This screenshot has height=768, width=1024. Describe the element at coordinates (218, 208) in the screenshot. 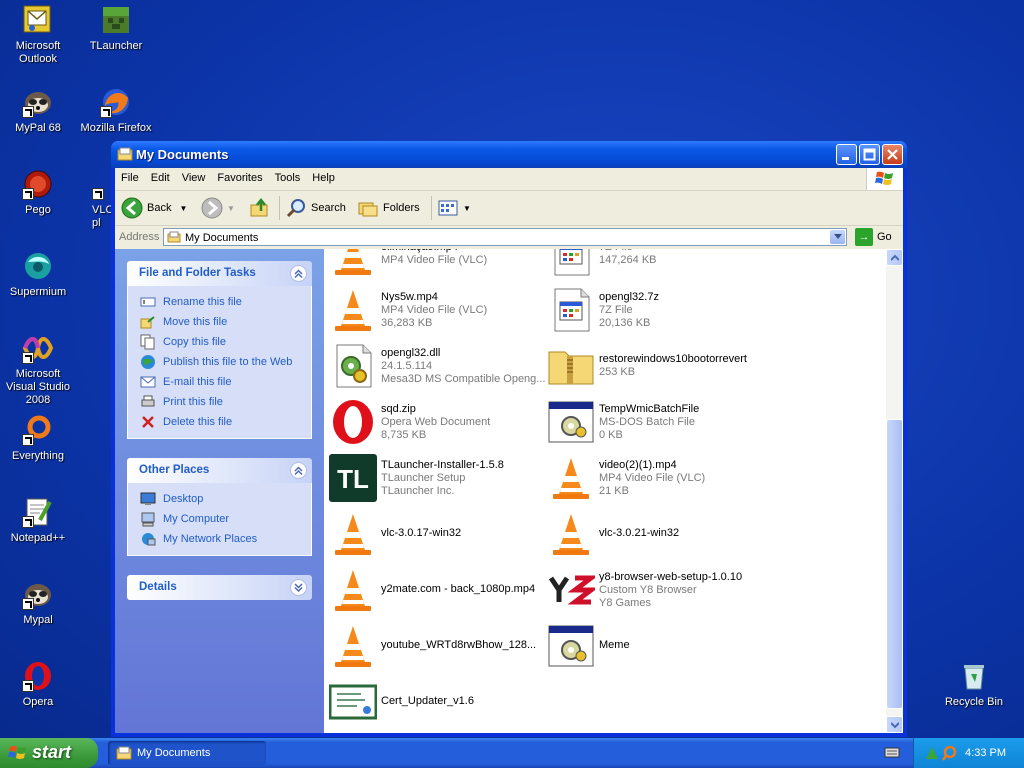

I see `forward-button: ▼` at that location.